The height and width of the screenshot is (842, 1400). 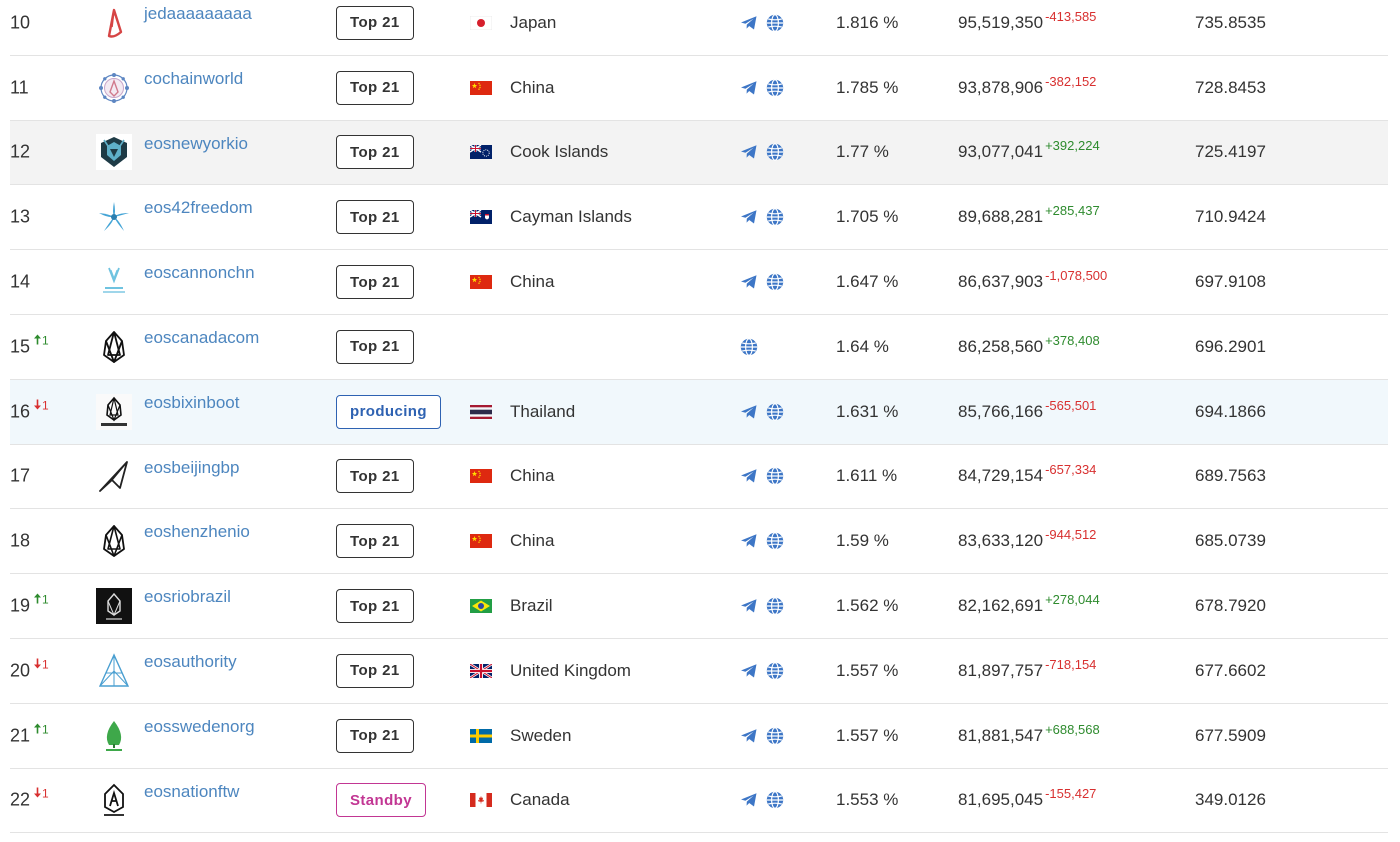 What do you see at coordinates (20, 346) in the screenshot?
I see `rank-number: 15` at bounding box center [20, 346].